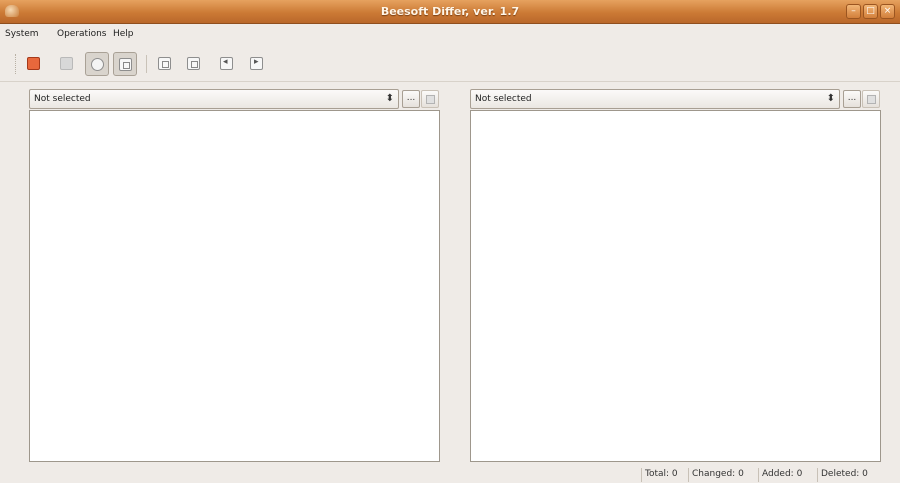  I want to click on stop-button, so click(34, 64).